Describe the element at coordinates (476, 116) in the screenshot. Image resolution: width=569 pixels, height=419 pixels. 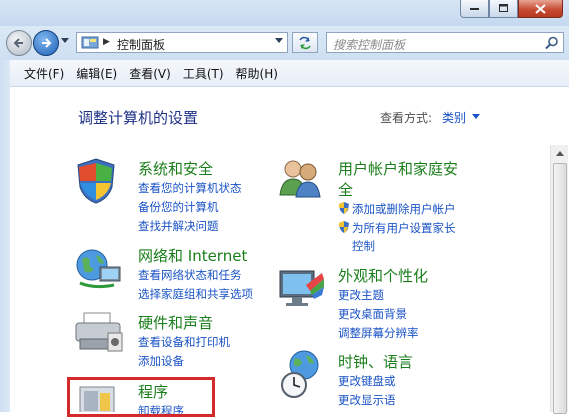
I see `view-by-caret-icon` at that location.